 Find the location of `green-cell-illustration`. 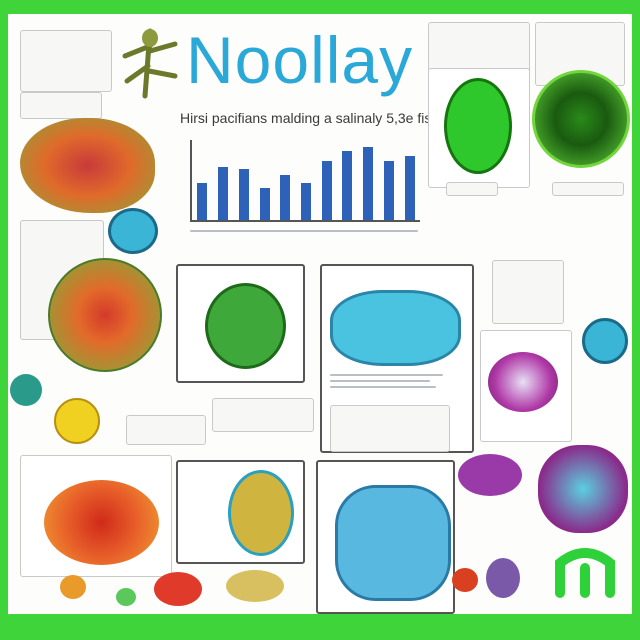

green-cell-illustration is located at coordinates (478, 126).